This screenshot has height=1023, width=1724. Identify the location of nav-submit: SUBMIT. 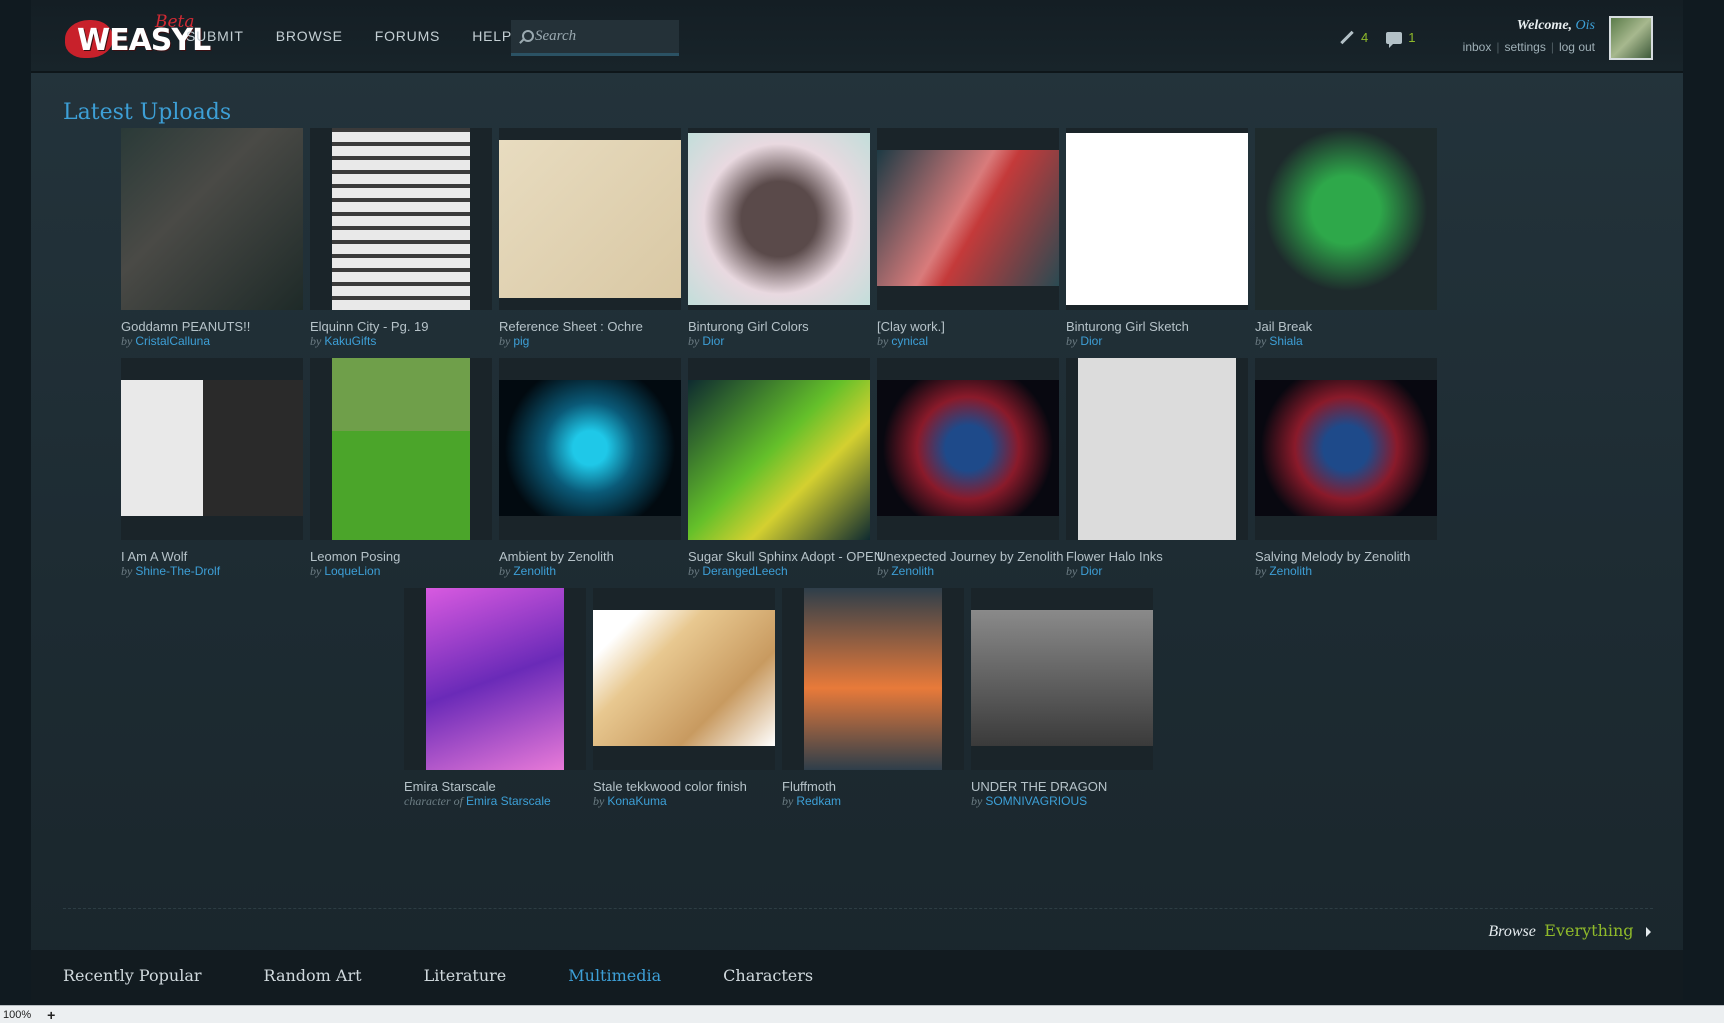
(215, 36).